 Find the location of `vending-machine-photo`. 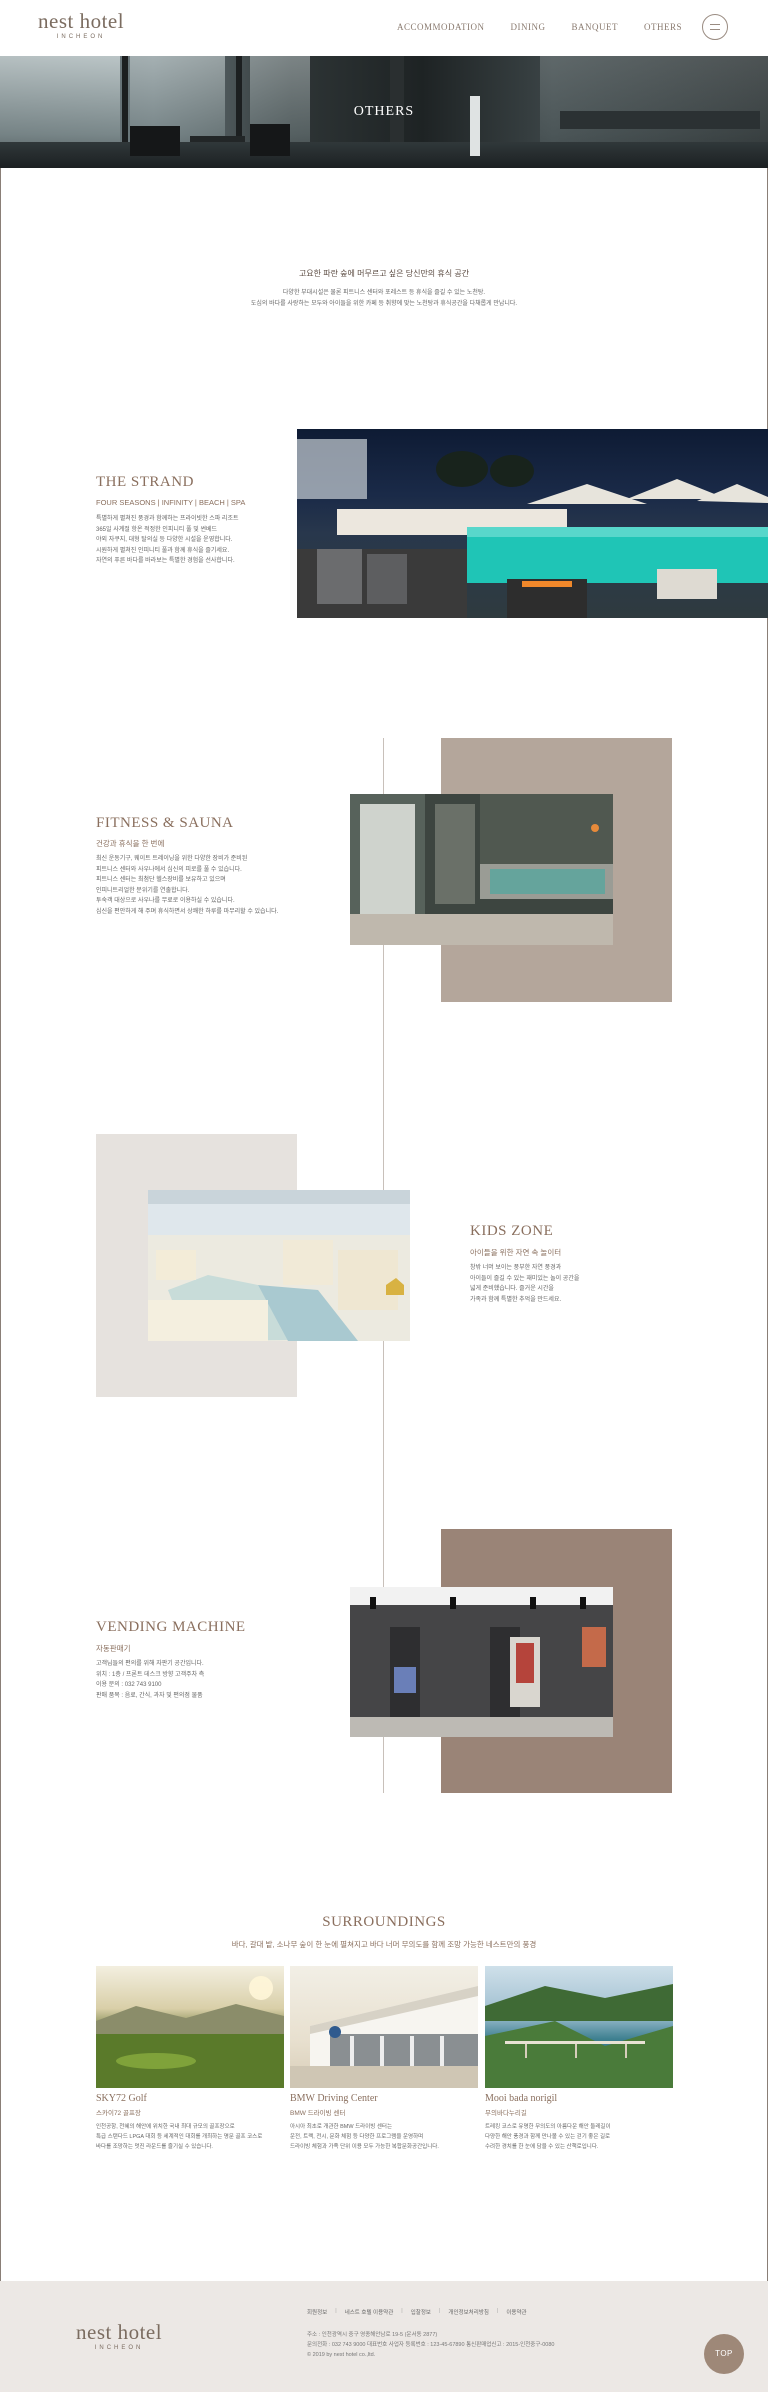

vending-machine-photo is located at coordinates (481, 1662).